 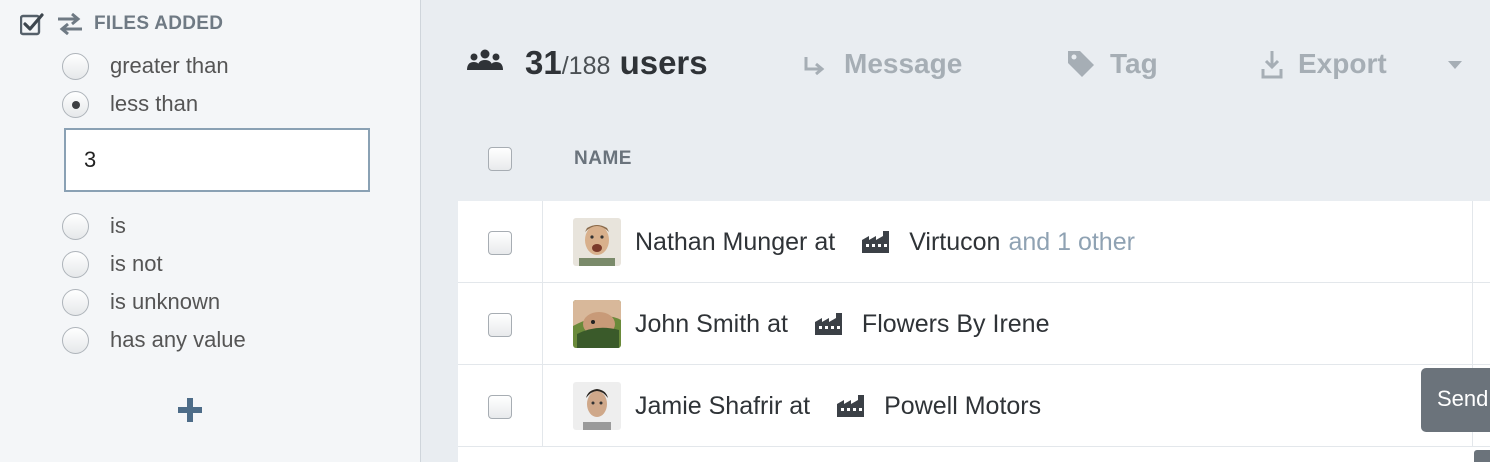 What do you see at coordinates (165, 301) in the screenshot?
I see `option-label: is unknown` at bounding box center [165, 301].